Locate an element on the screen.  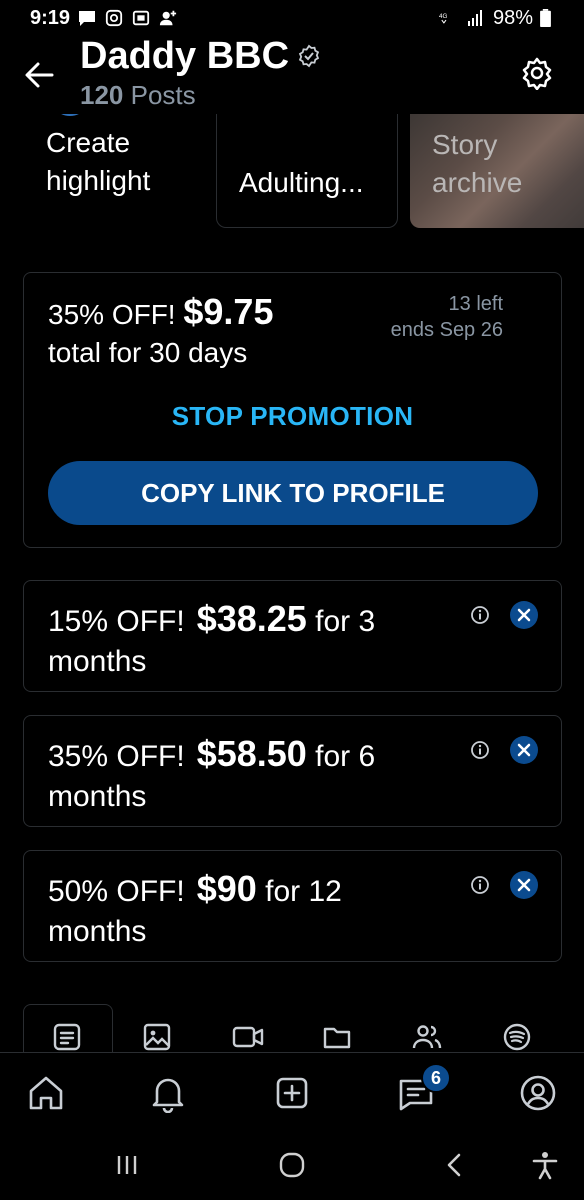
back-arrow-icon is located at coordinates (39, 75).